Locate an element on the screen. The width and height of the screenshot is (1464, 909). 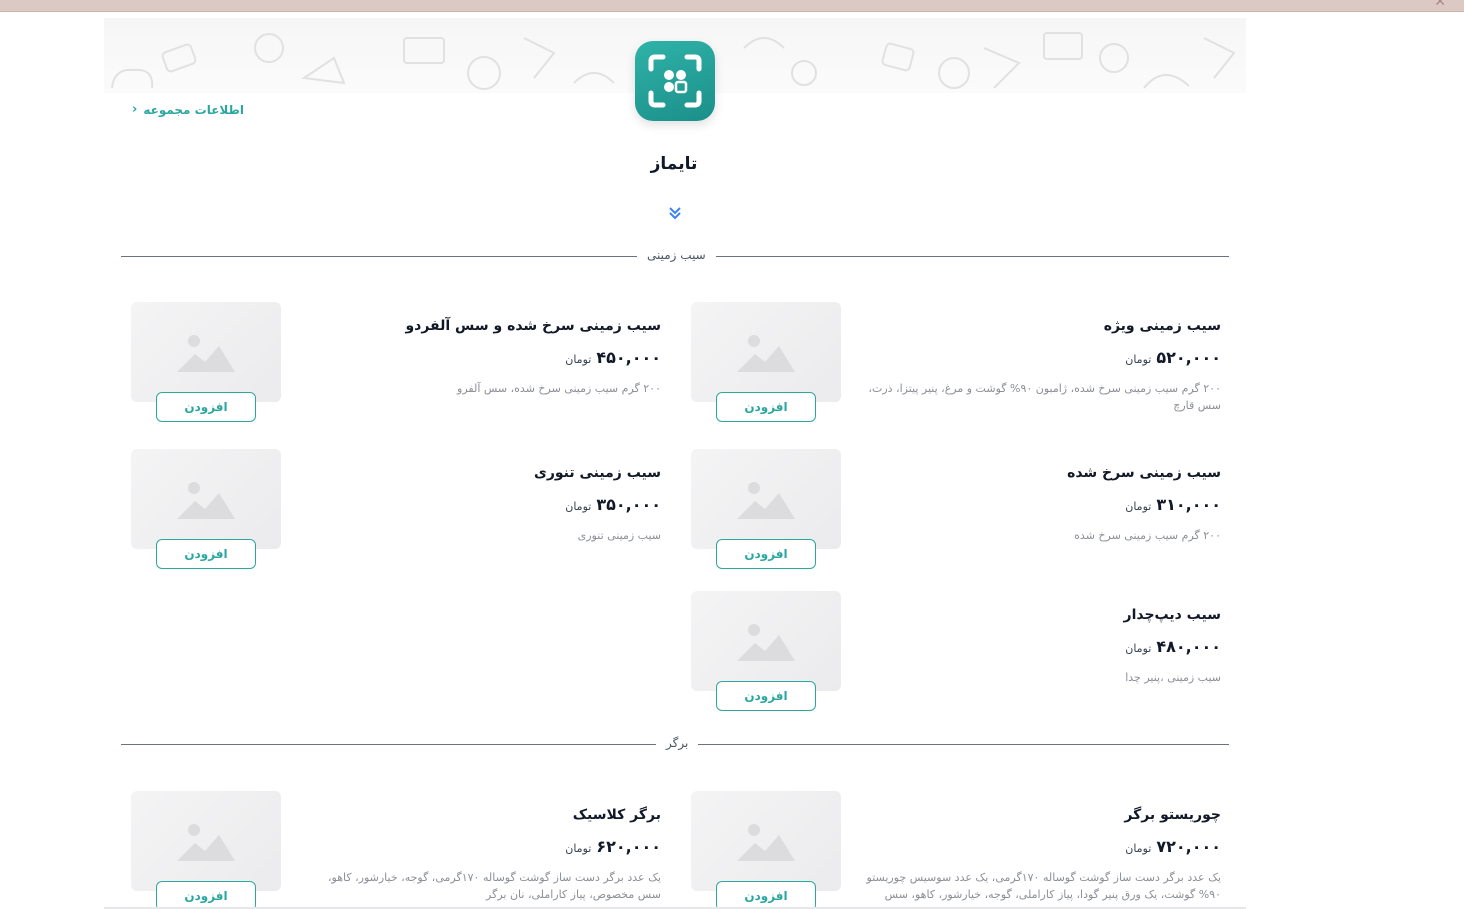
item-name: سیب دیپ‌چدار is located at coordinates (1172, 615).